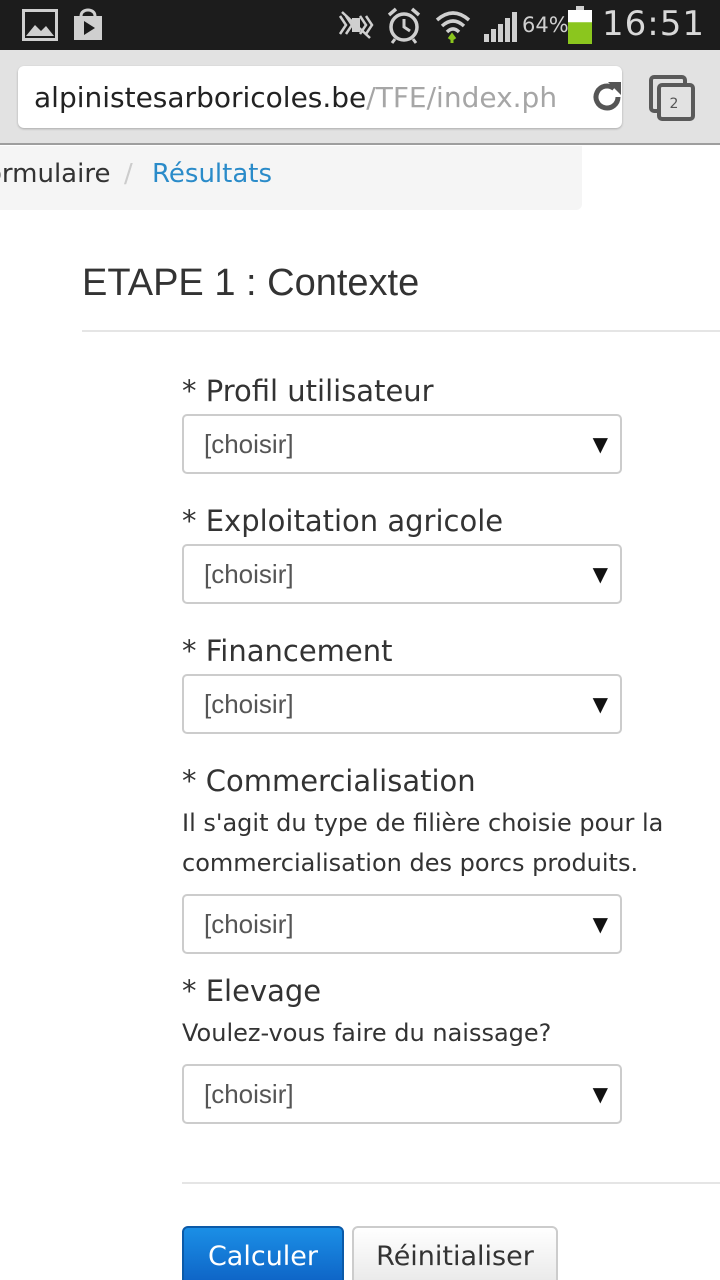 The height and width of the screenshot is (1280, 720). I want to click on wifi-icon, so click(453, 27).